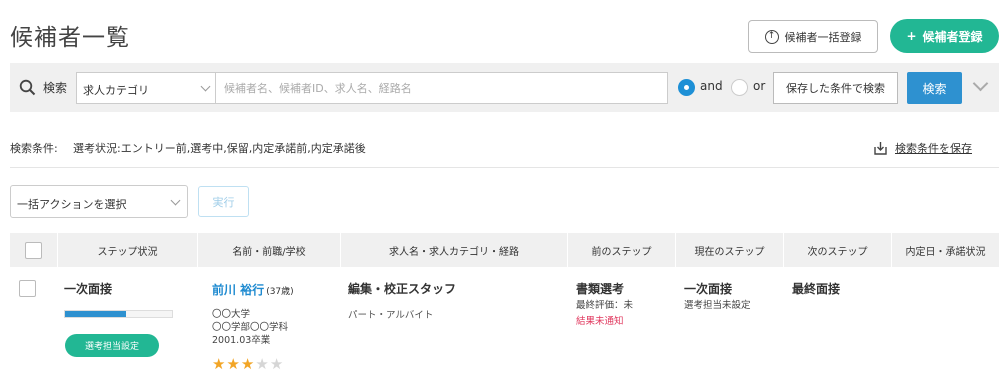 Image resolution: width=1008 pixels, height=390 pixels. I want to click on and-radio-label: and, so click(711, 86).